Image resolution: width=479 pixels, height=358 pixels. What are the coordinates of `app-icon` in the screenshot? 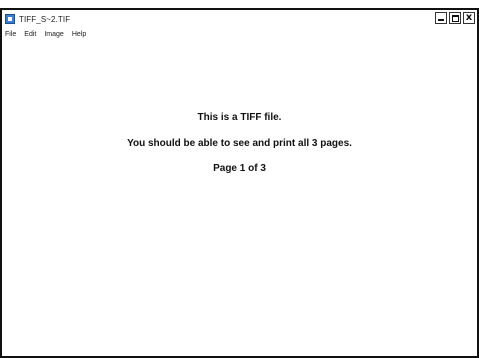 It's located at (10, 19).